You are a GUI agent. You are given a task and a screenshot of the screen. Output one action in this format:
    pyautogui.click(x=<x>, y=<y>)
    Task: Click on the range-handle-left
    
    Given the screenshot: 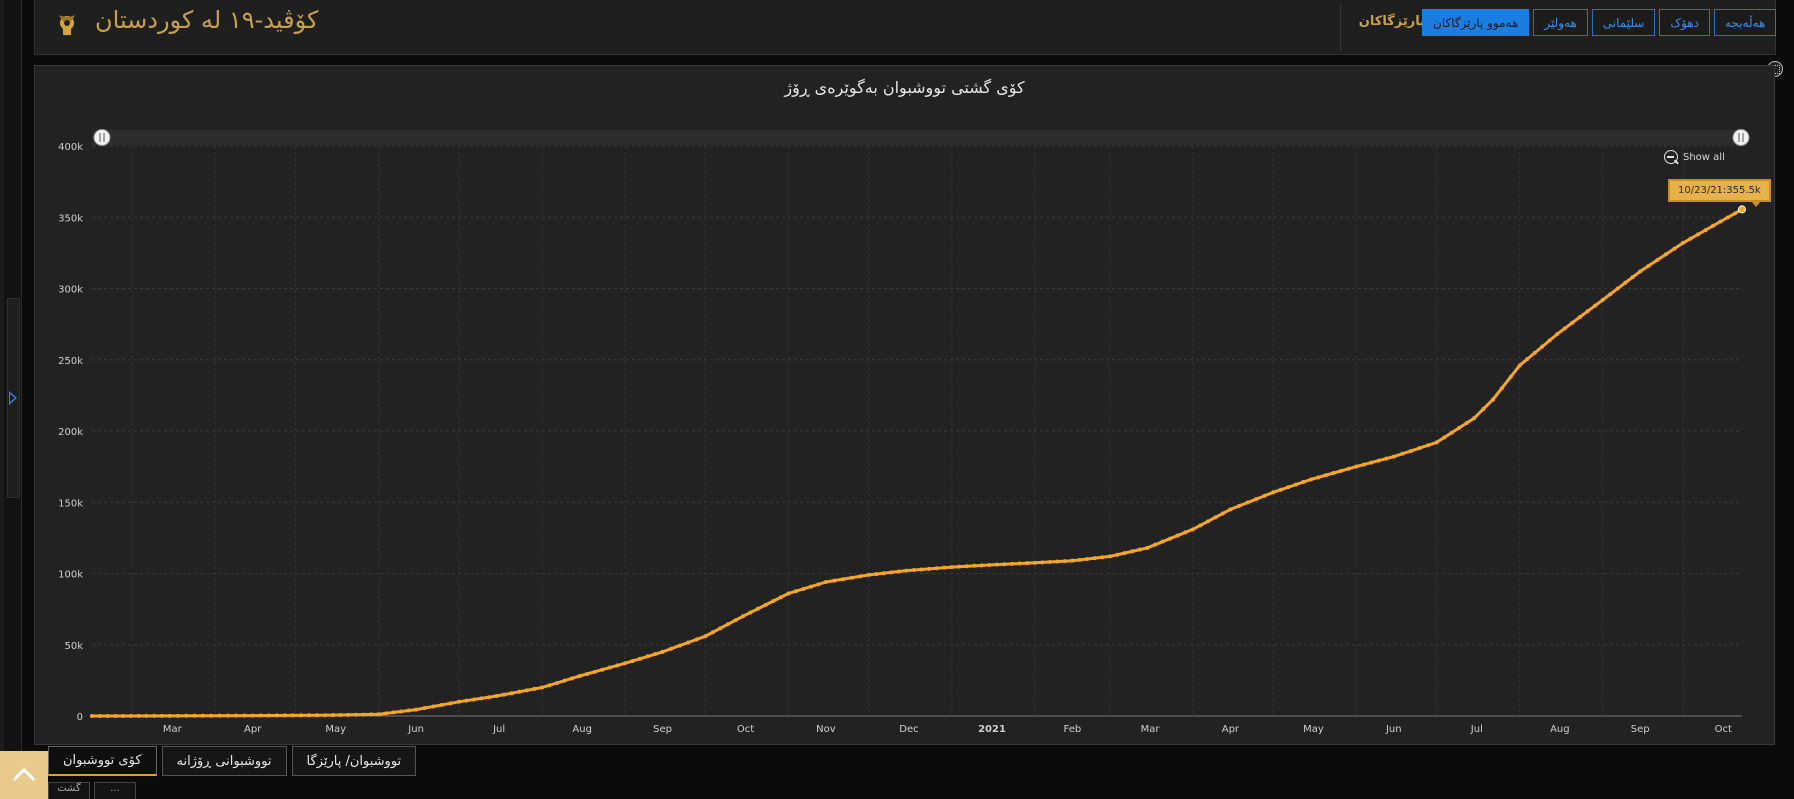 What is the action you would take?
    pyautogui.click(x=102, y=137)
    